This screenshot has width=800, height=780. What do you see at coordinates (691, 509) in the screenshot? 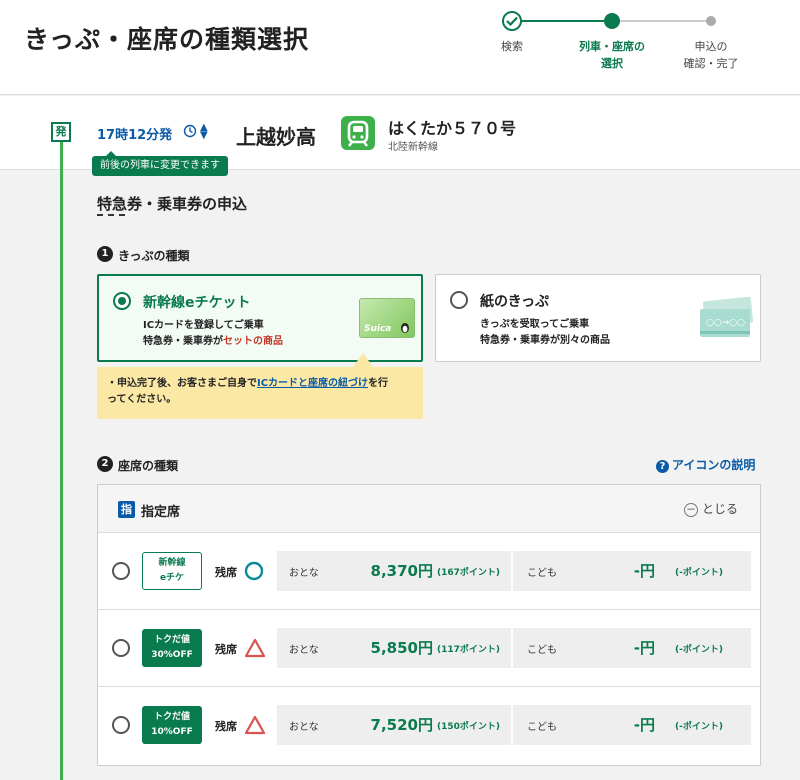
I see `minus-circle-icon: −` at bounding box center [691, 509].